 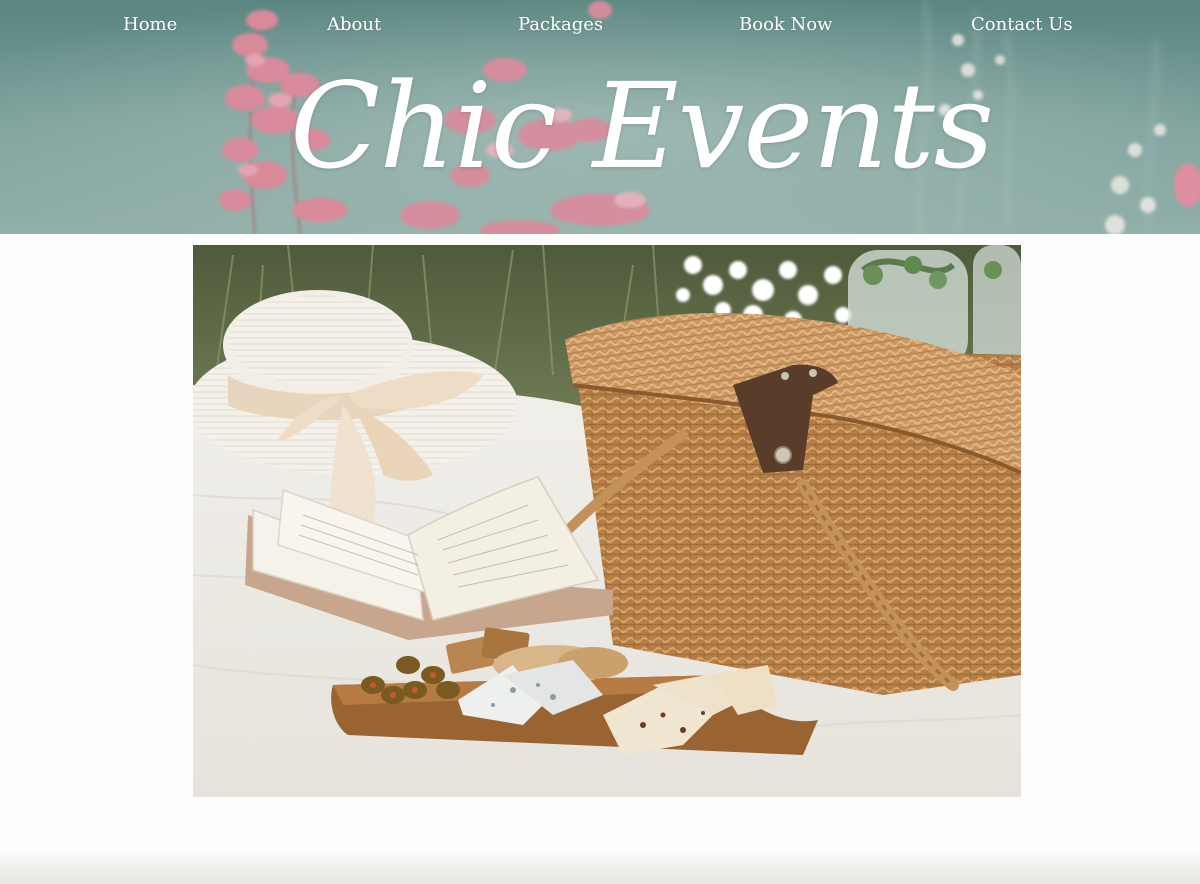 What do you see at coordinates (560, 25) in the screenshot?
I see `nav-link-packages: Packages` at bounding box center [560, 25].